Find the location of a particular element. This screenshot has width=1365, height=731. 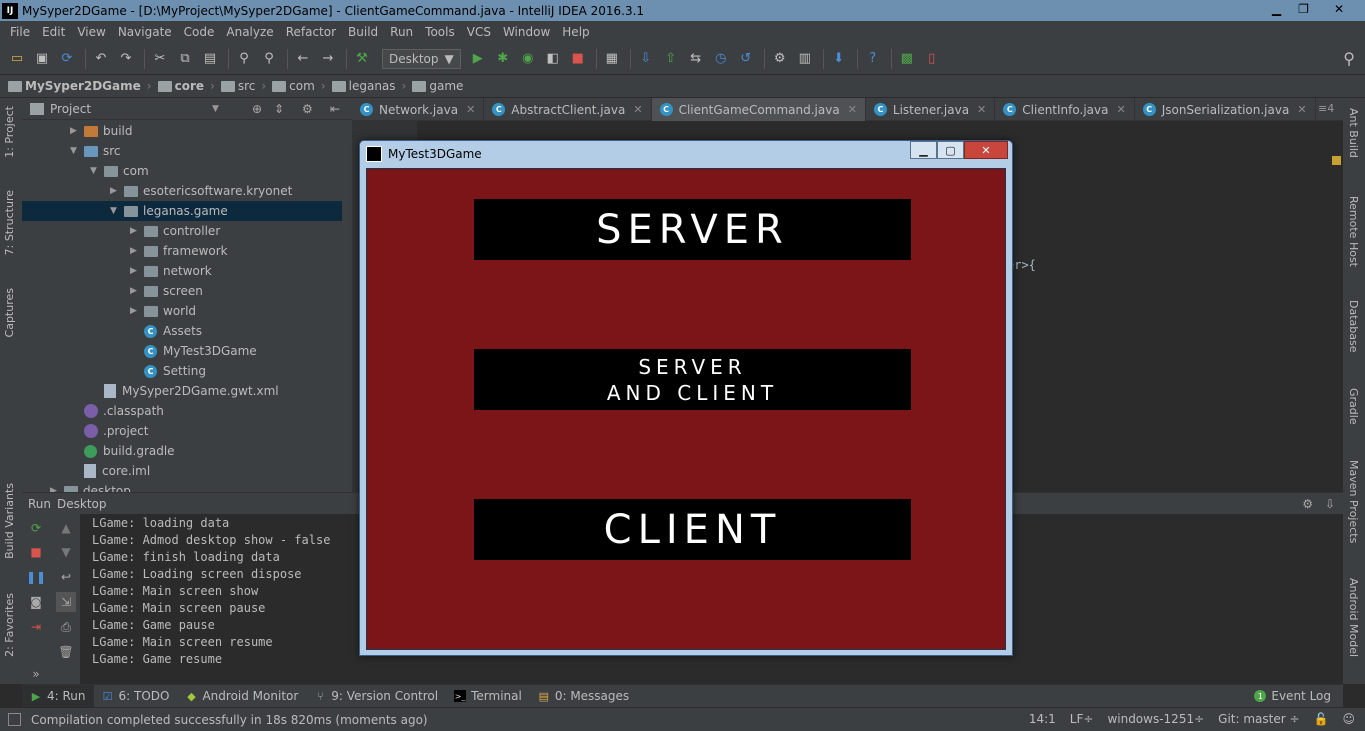

warning-marker-icon is located at coordinates (1336, 160).